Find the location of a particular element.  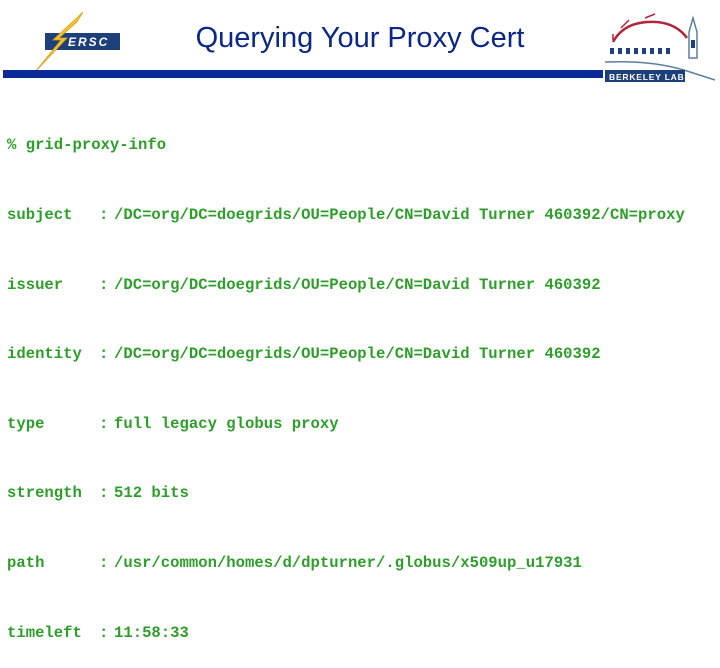

field-value: 512 bits is located at coordinates (151, 493).